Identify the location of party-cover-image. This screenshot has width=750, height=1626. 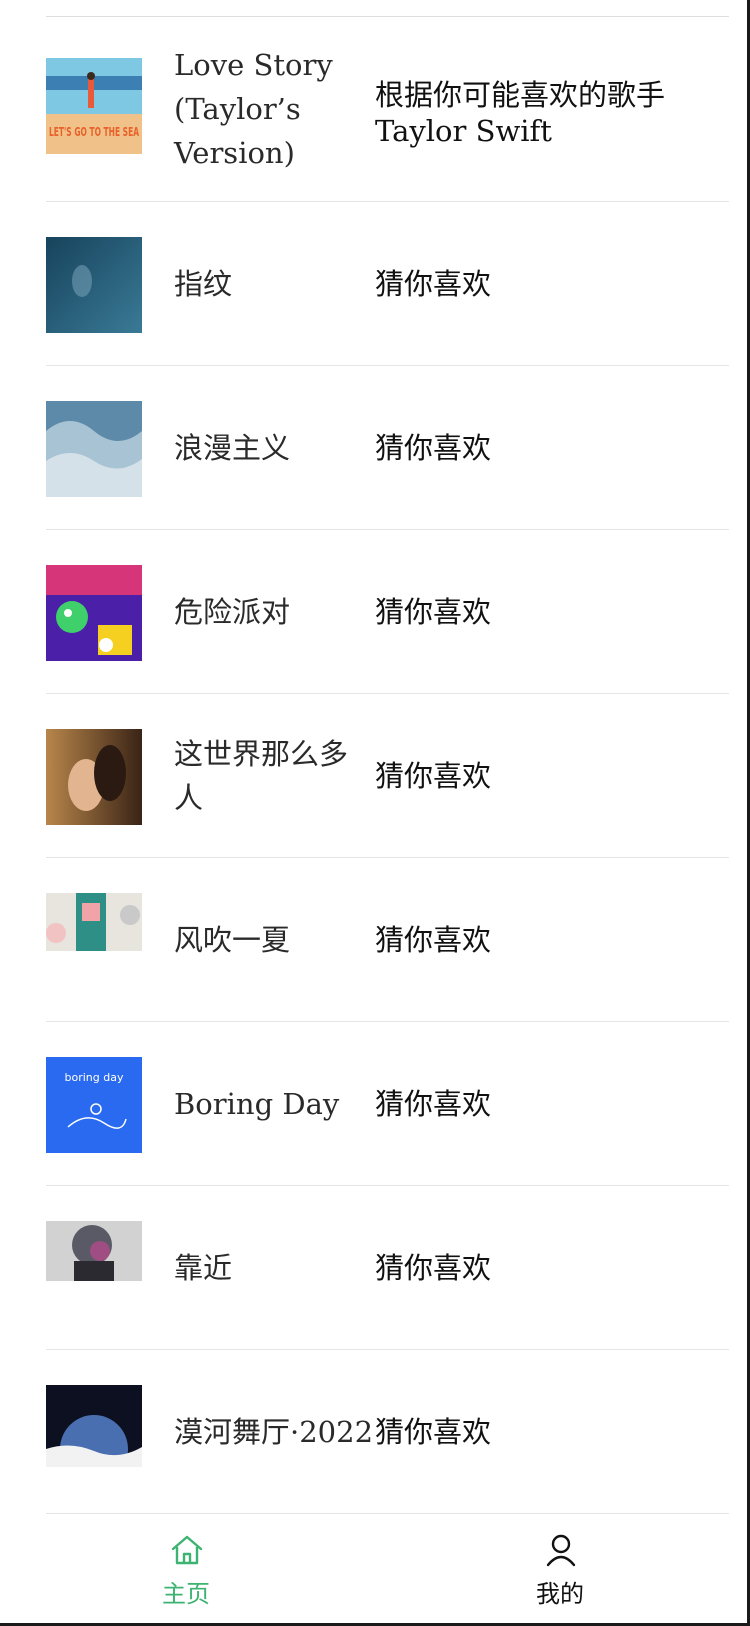
(94, 613).